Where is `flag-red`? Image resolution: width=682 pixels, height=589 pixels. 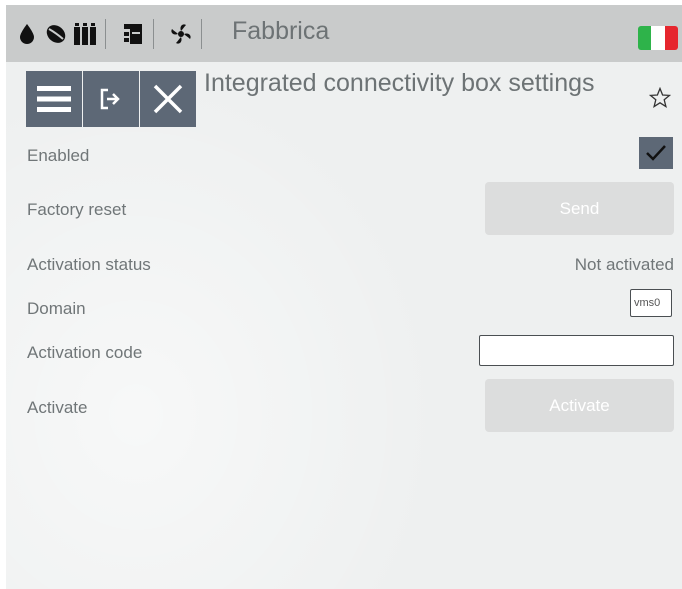
flag-red is located at coordinates (671, 38).